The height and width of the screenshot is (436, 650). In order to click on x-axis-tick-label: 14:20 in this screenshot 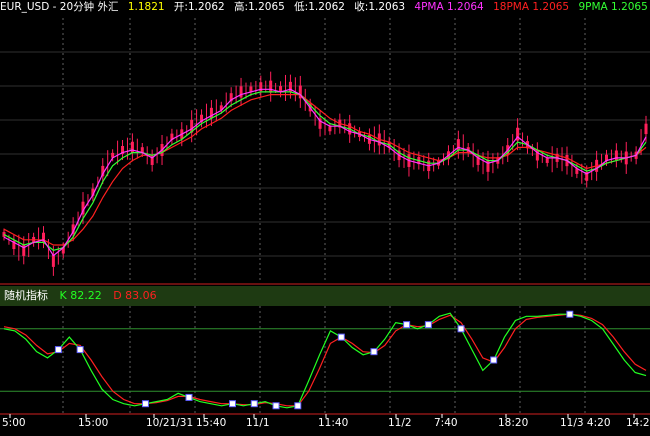, I will do `click(638, 423)`.